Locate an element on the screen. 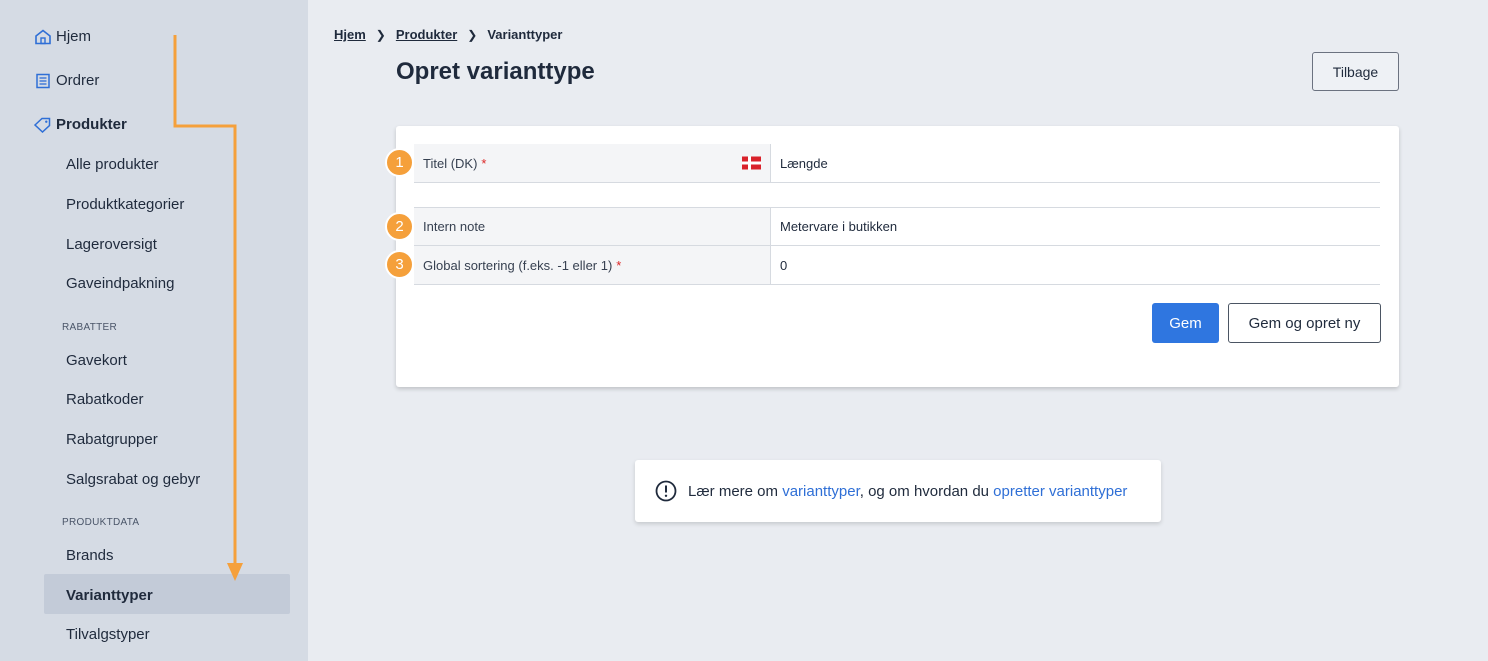 This screenshot has width=1488, height=661. sidebar-item-products: Produkter is located at coordinates (80, 124).